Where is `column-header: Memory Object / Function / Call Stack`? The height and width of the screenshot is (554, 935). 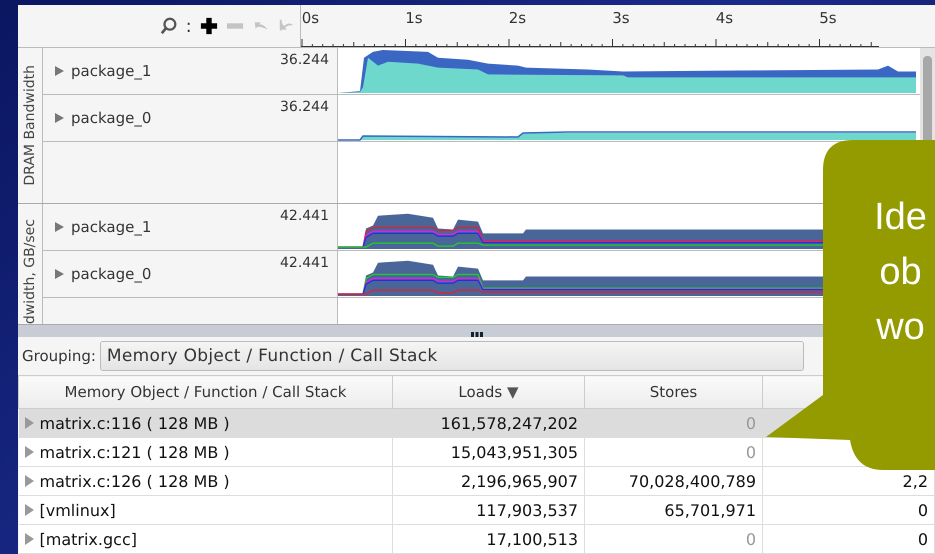 column-header: Memory Object / Function / Call Stack is located at coordinates (205, 392).